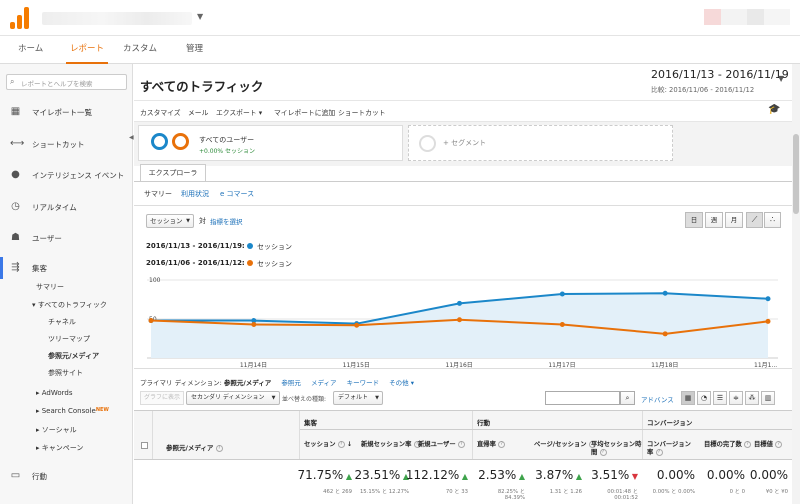  I want to click on shortcut-button: ショートカット, so click(362, 112).